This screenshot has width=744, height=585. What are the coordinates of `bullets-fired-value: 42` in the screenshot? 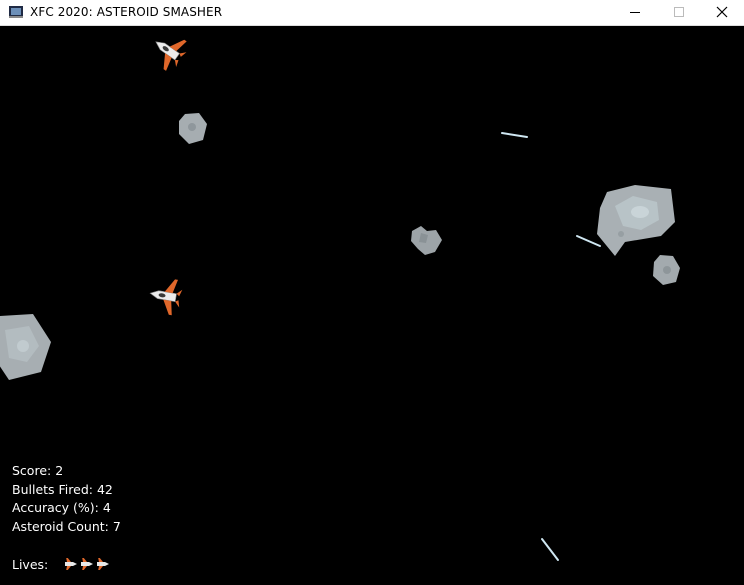 It's located at (104, 489).